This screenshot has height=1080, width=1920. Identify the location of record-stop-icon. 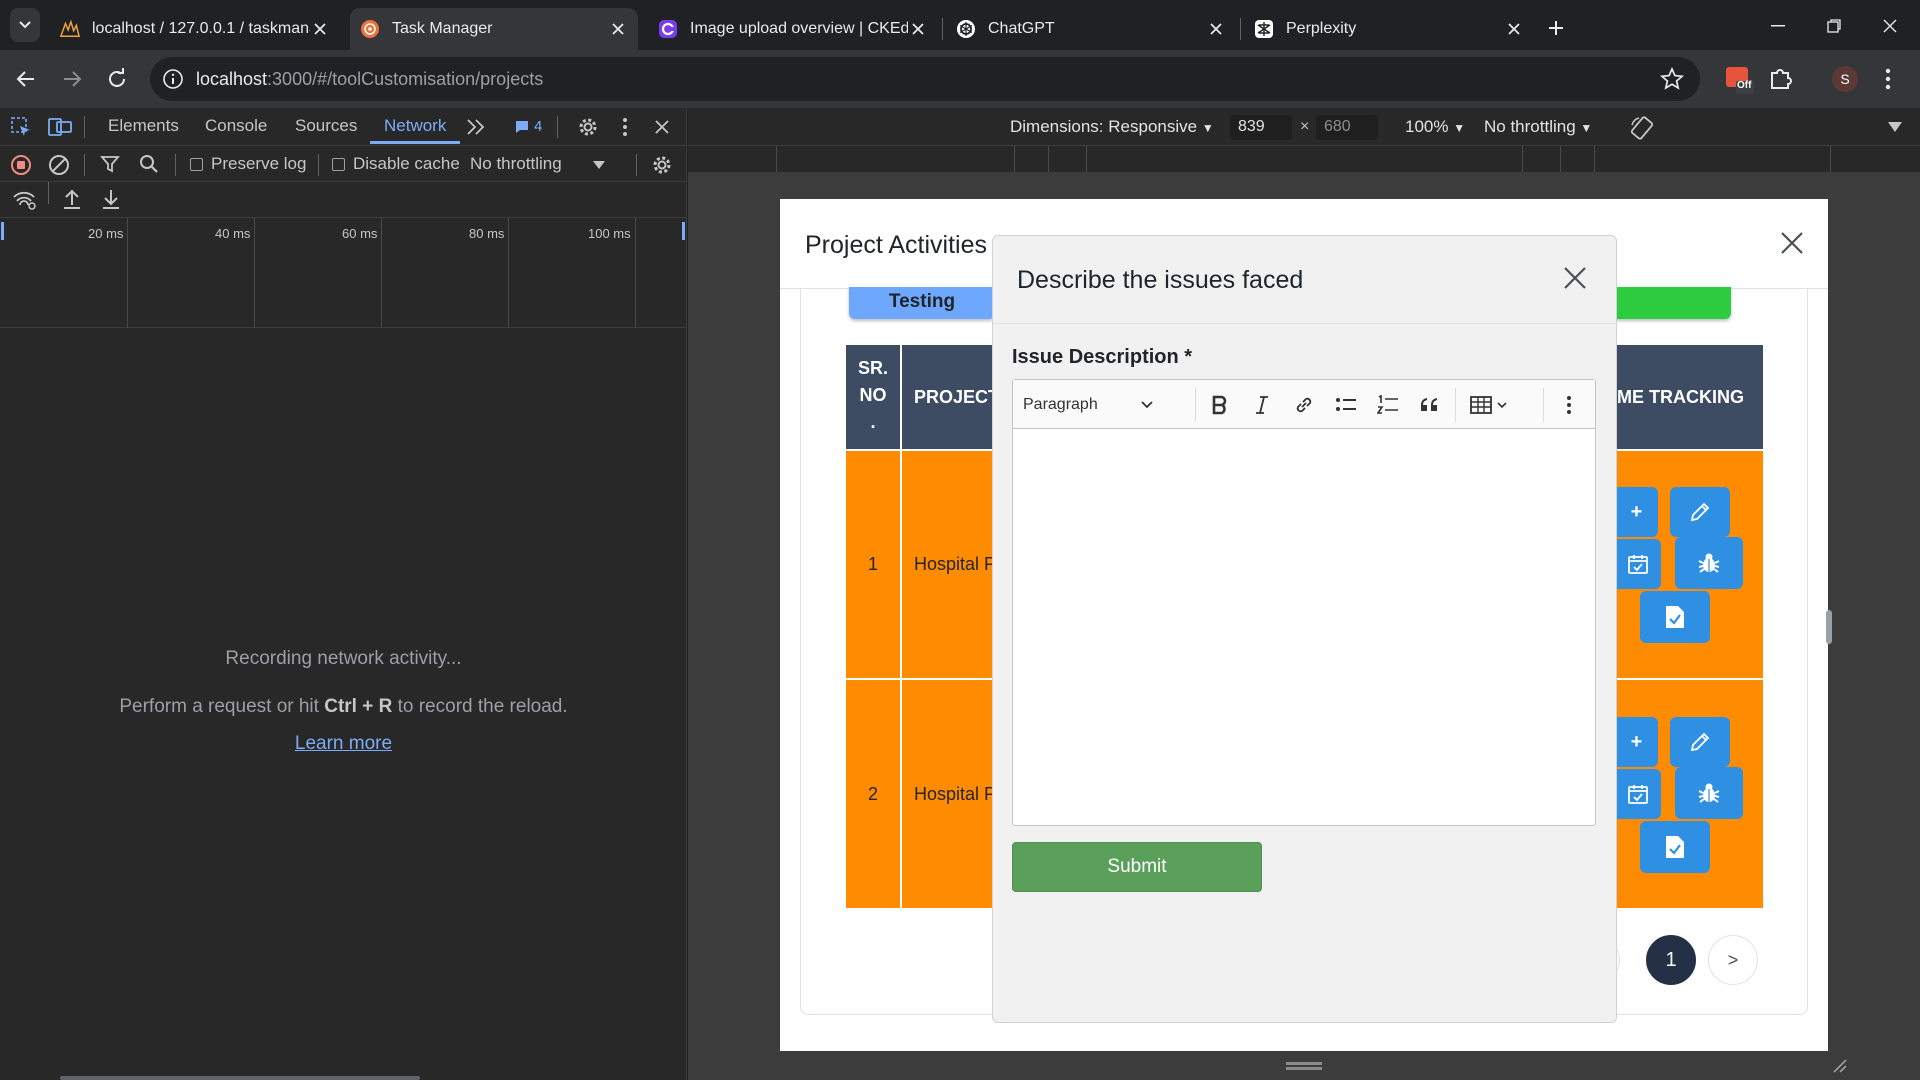
(21, 165).